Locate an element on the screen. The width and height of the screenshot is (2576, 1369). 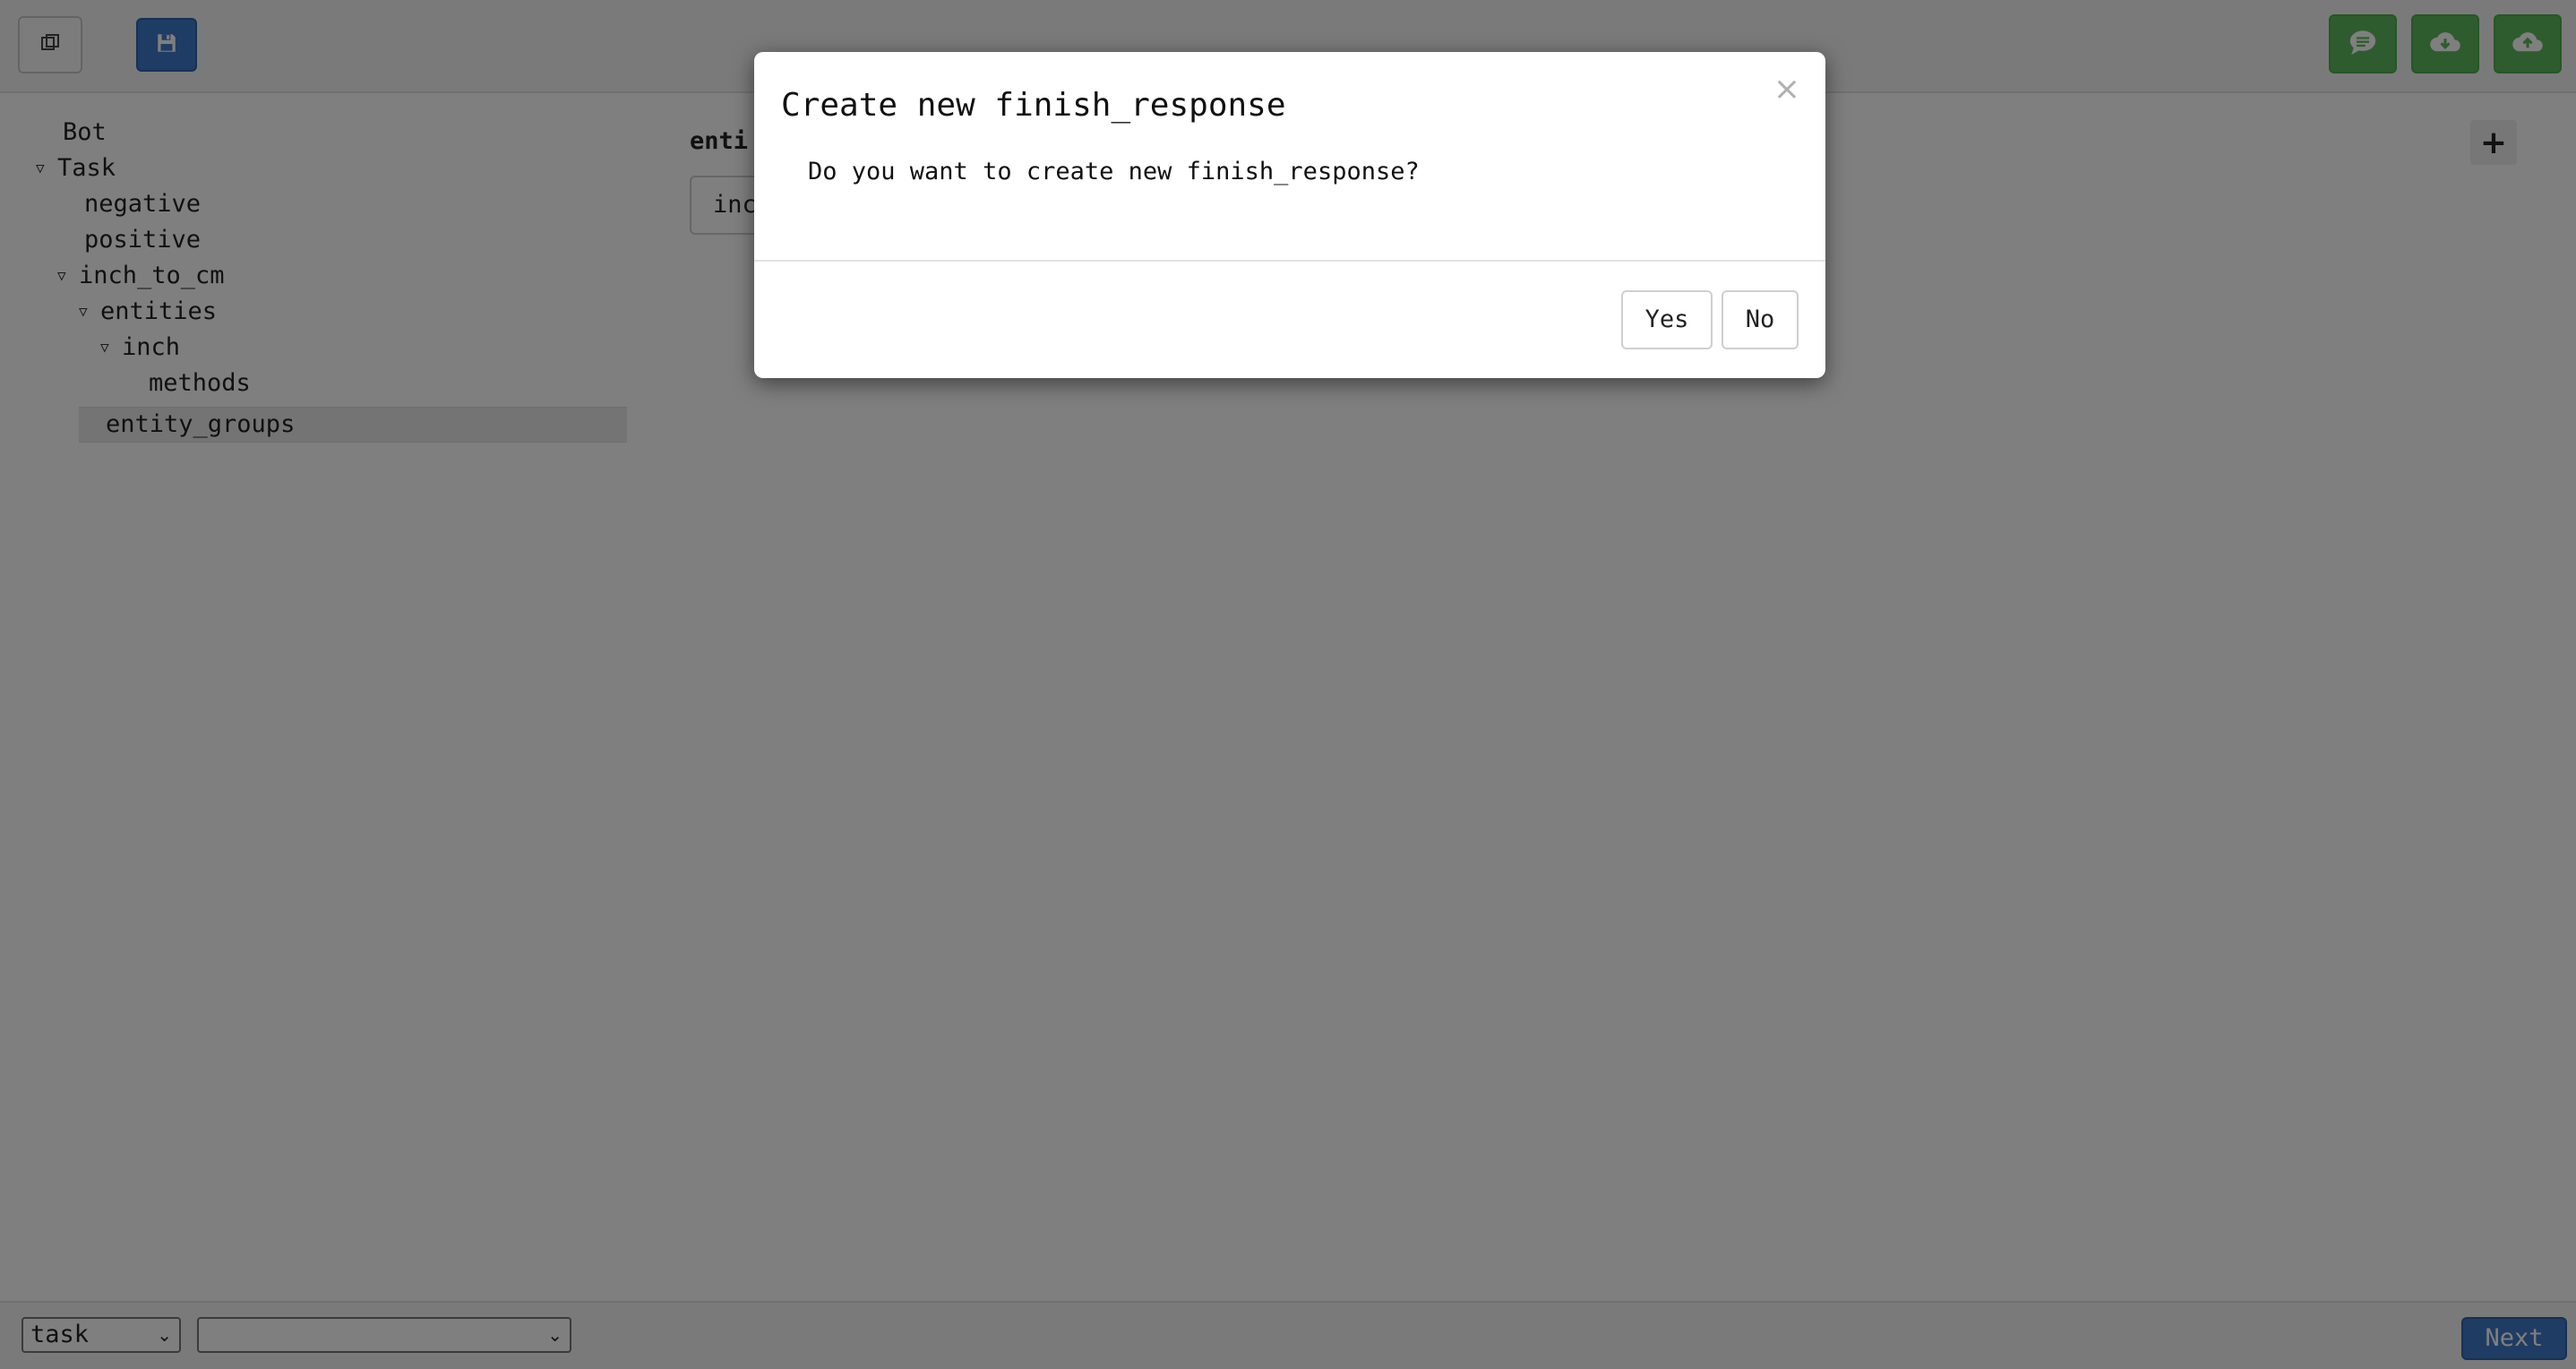
dialog-divider is located at coordinates (1289, 261).